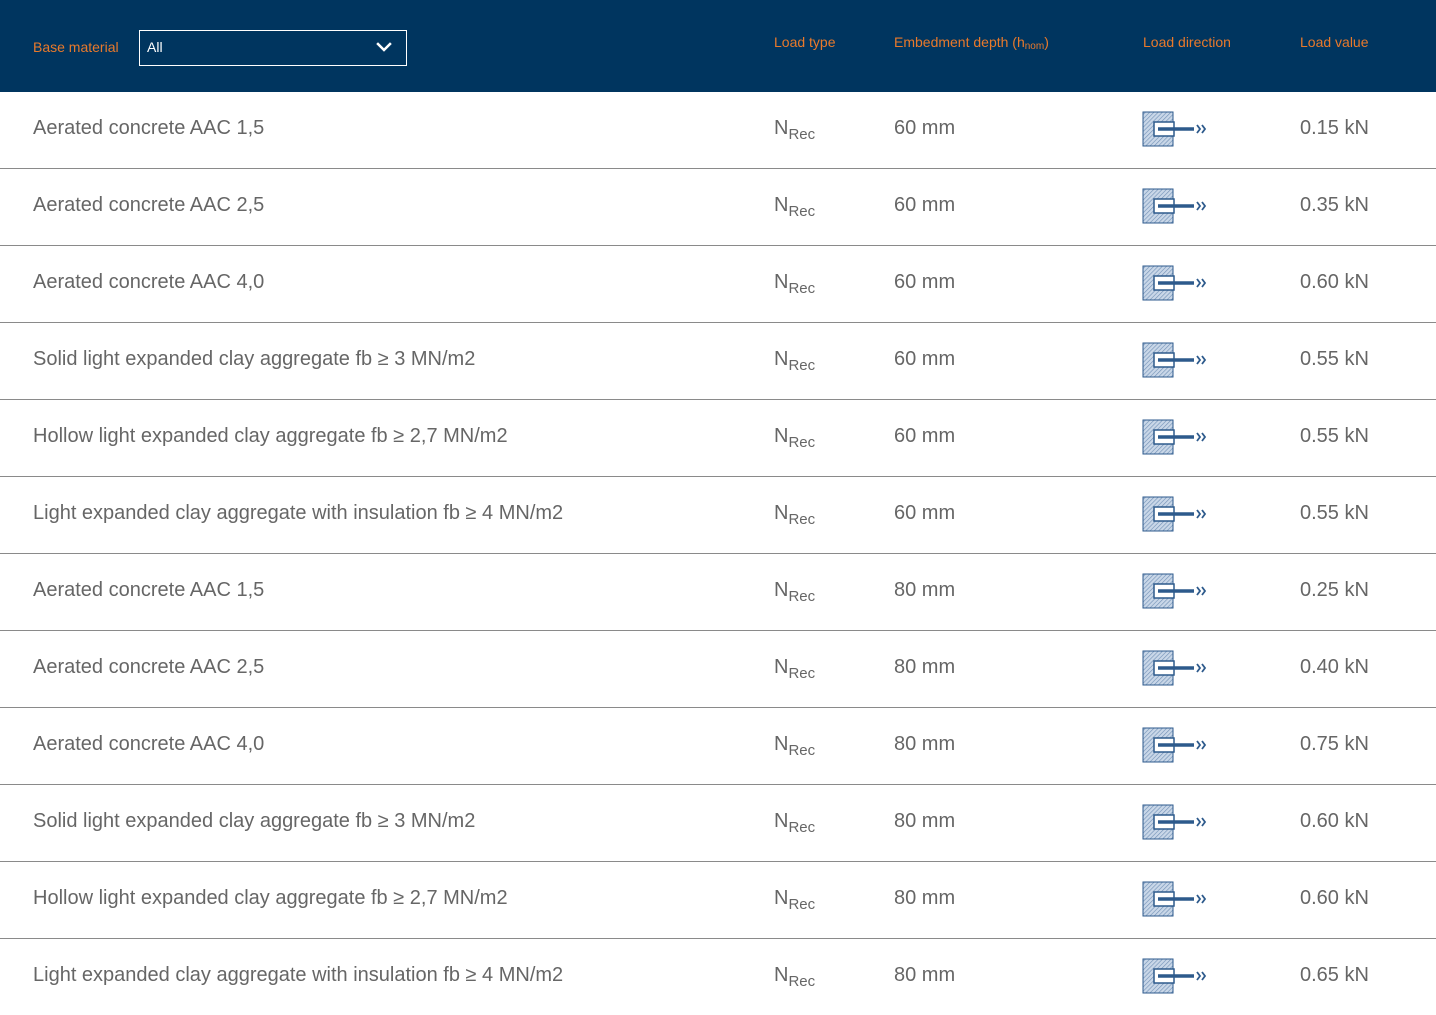 The height and width of the screenshot is (1015, 1436). I want to click on load-value-cell: 0.75 kN, so click(1334, 744).